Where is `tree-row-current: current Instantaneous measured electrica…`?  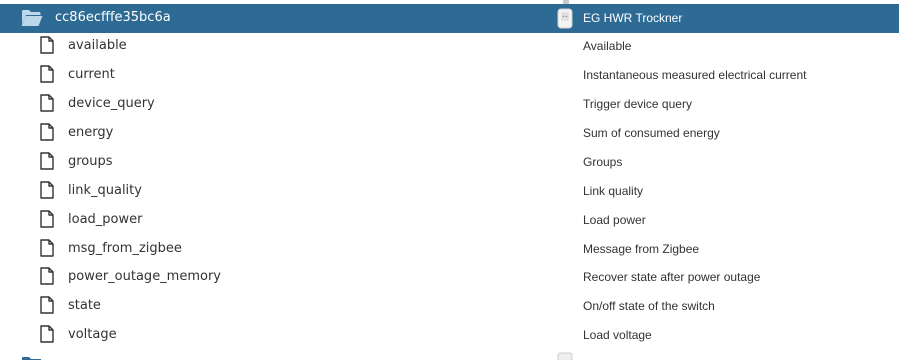
tree-row-current: current Instantaneous measured electrica… is located at coordinates (449, 76).